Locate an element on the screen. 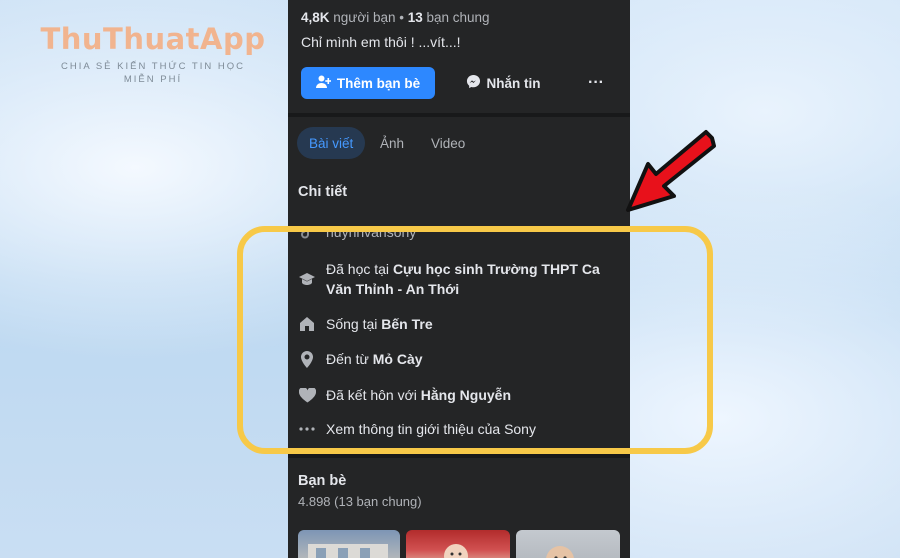 This screenshot has height=558, width=900. watermark-subtitle-line2: MIỄN PHÍ is located at coordinates (153, 79).